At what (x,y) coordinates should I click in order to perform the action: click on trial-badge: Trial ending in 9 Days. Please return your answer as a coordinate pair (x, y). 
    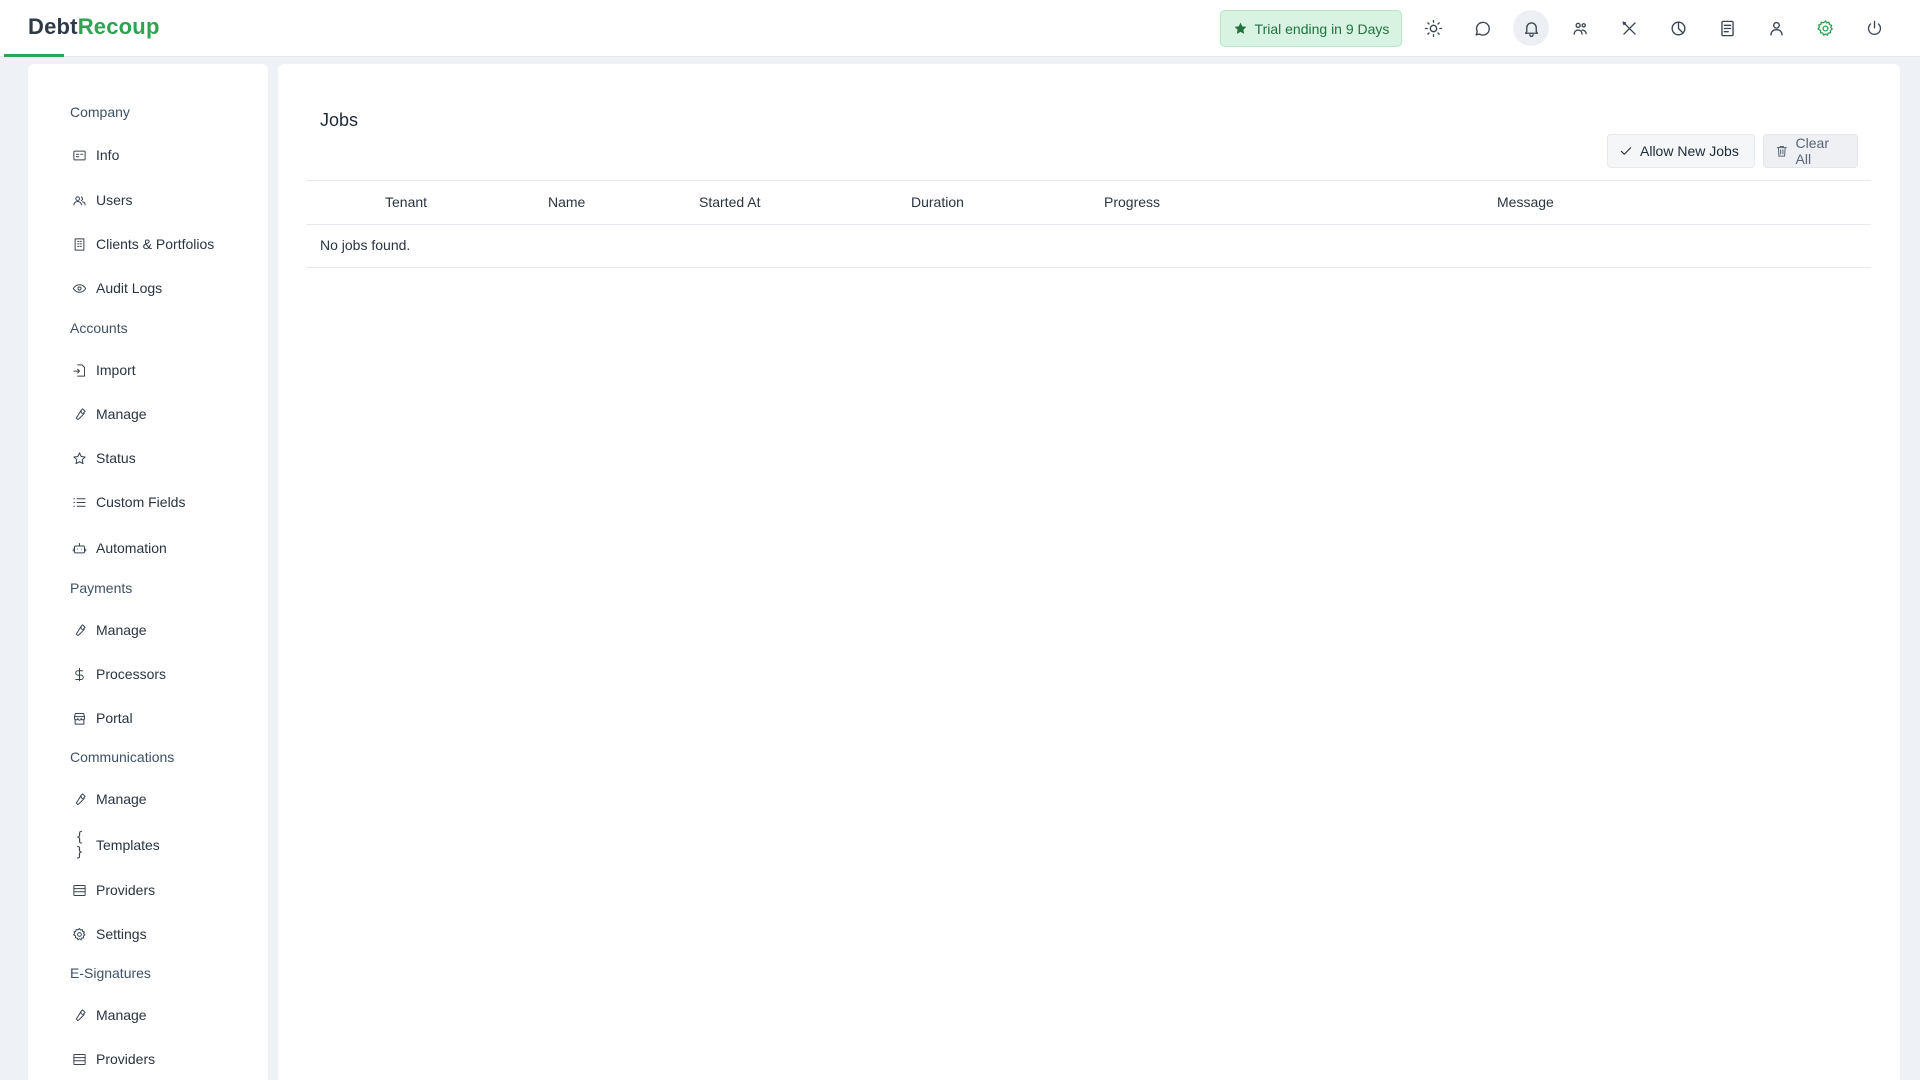
    Looking at the image, I should click on (1311, 28).